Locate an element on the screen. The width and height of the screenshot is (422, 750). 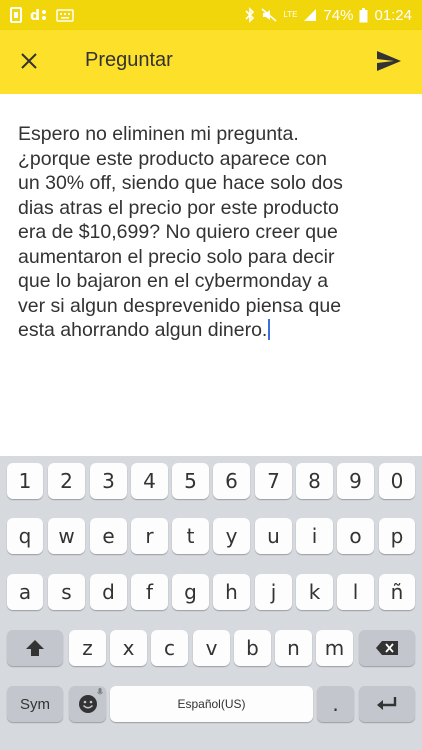
shift-icon is located at coordinates (35, 648).